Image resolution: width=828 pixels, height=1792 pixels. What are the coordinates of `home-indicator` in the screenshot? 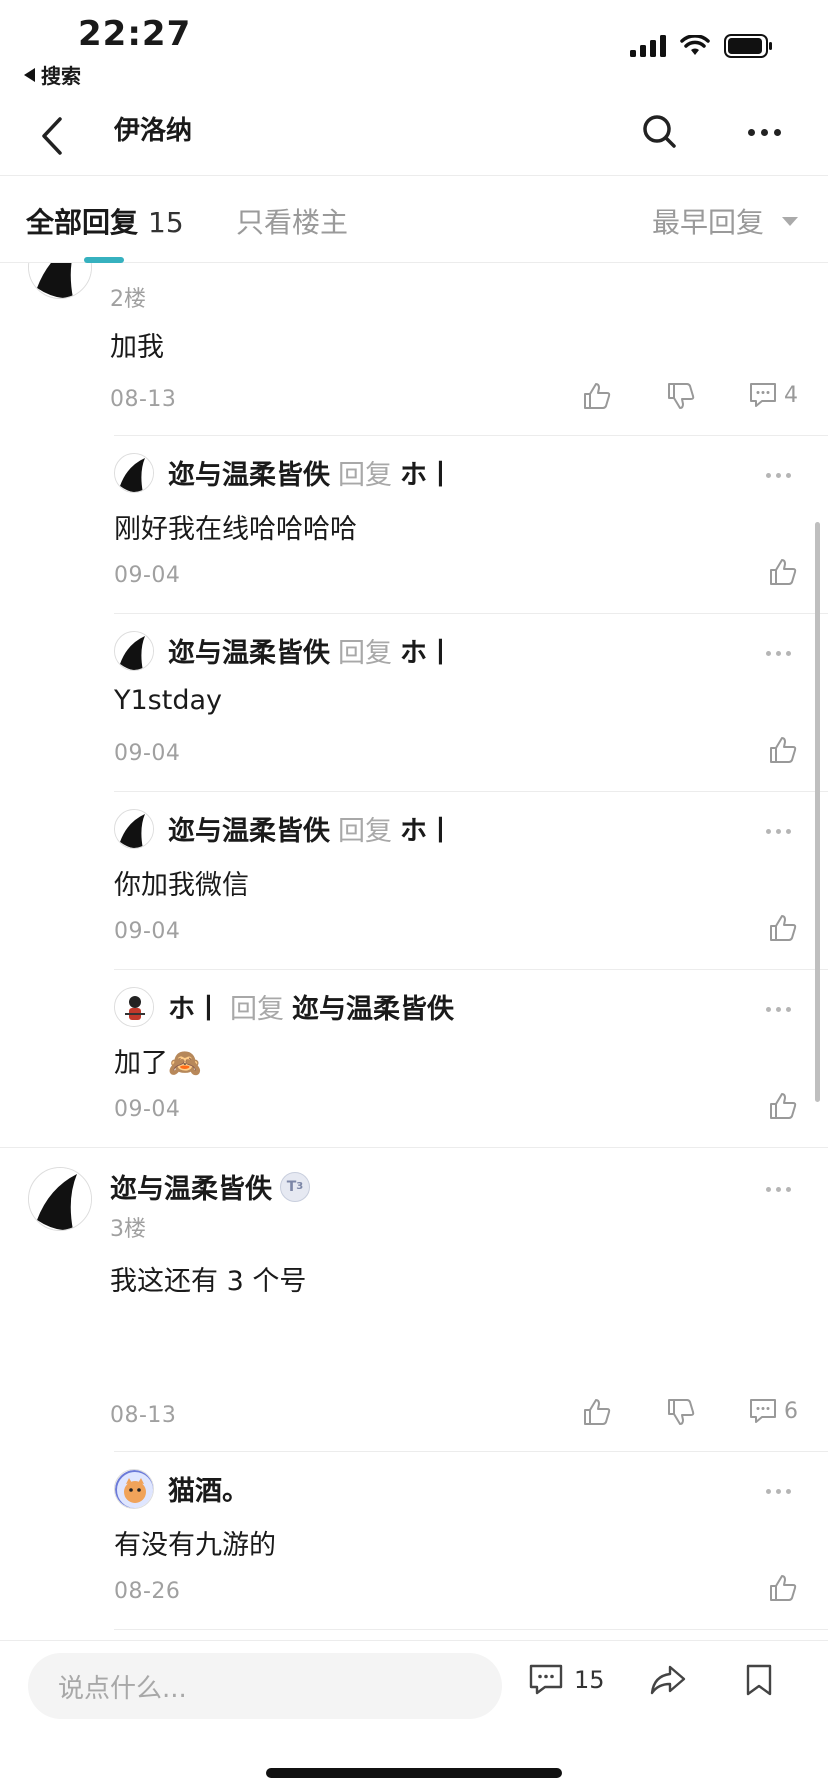 It's located at (414, 1773).